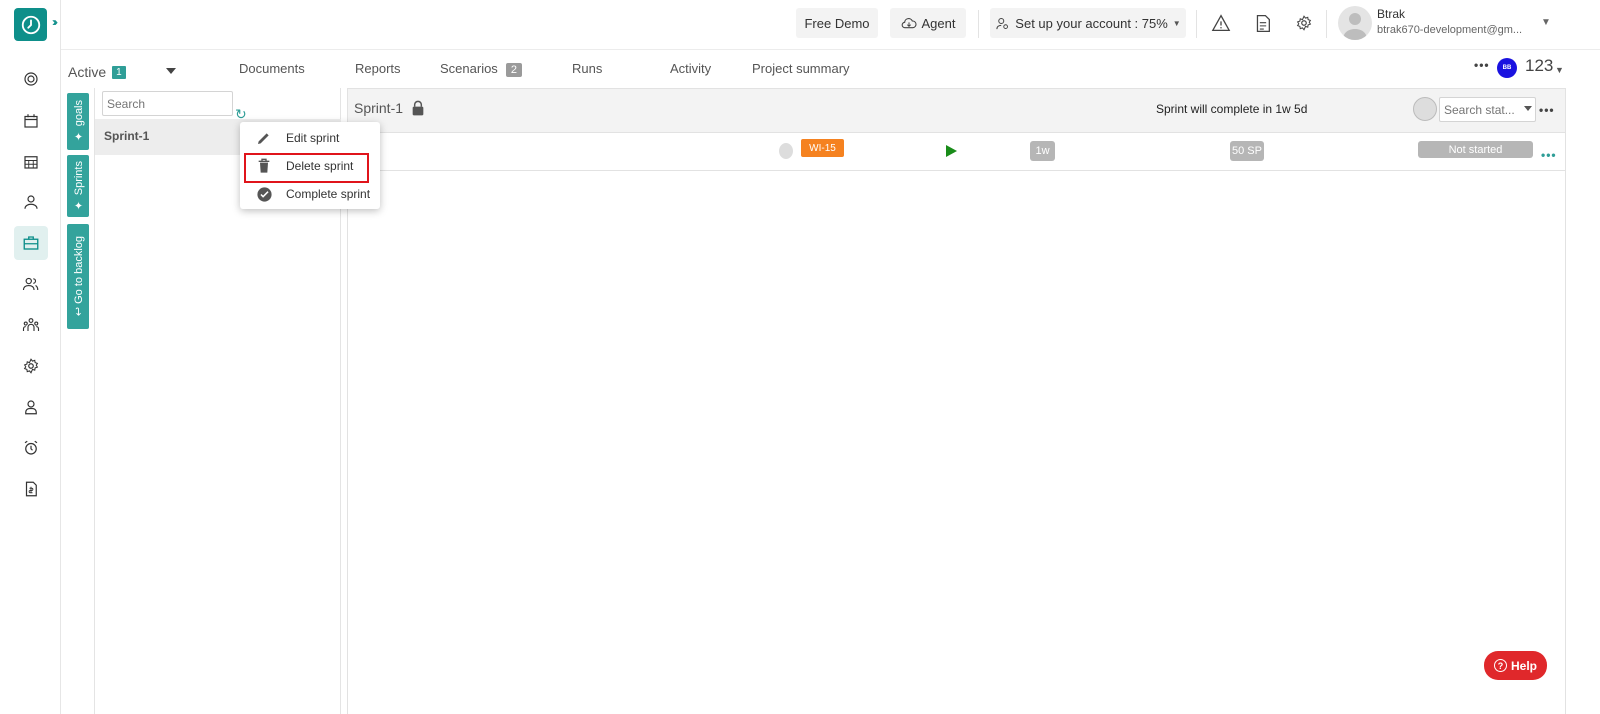  I want to click on sprint-completion-text: Sprint will complete in 1w 5d, so click(1232, 109).